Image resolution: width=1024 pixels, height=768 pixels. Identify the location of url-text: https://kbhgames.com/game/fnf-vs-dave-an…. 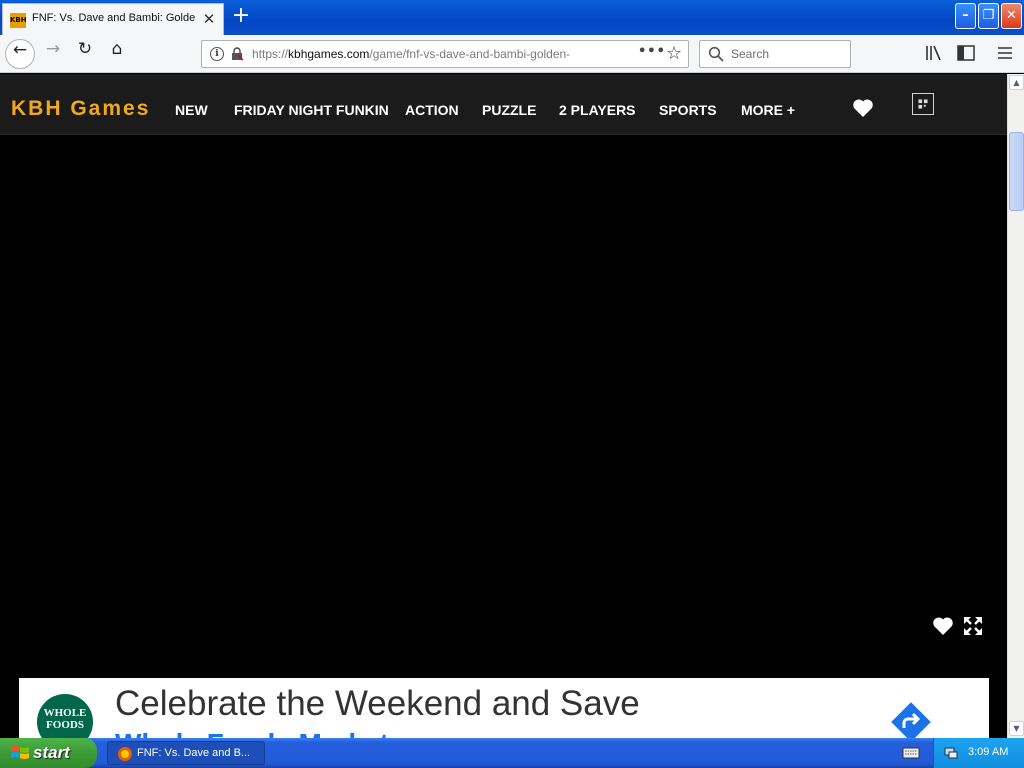
(426, 55).